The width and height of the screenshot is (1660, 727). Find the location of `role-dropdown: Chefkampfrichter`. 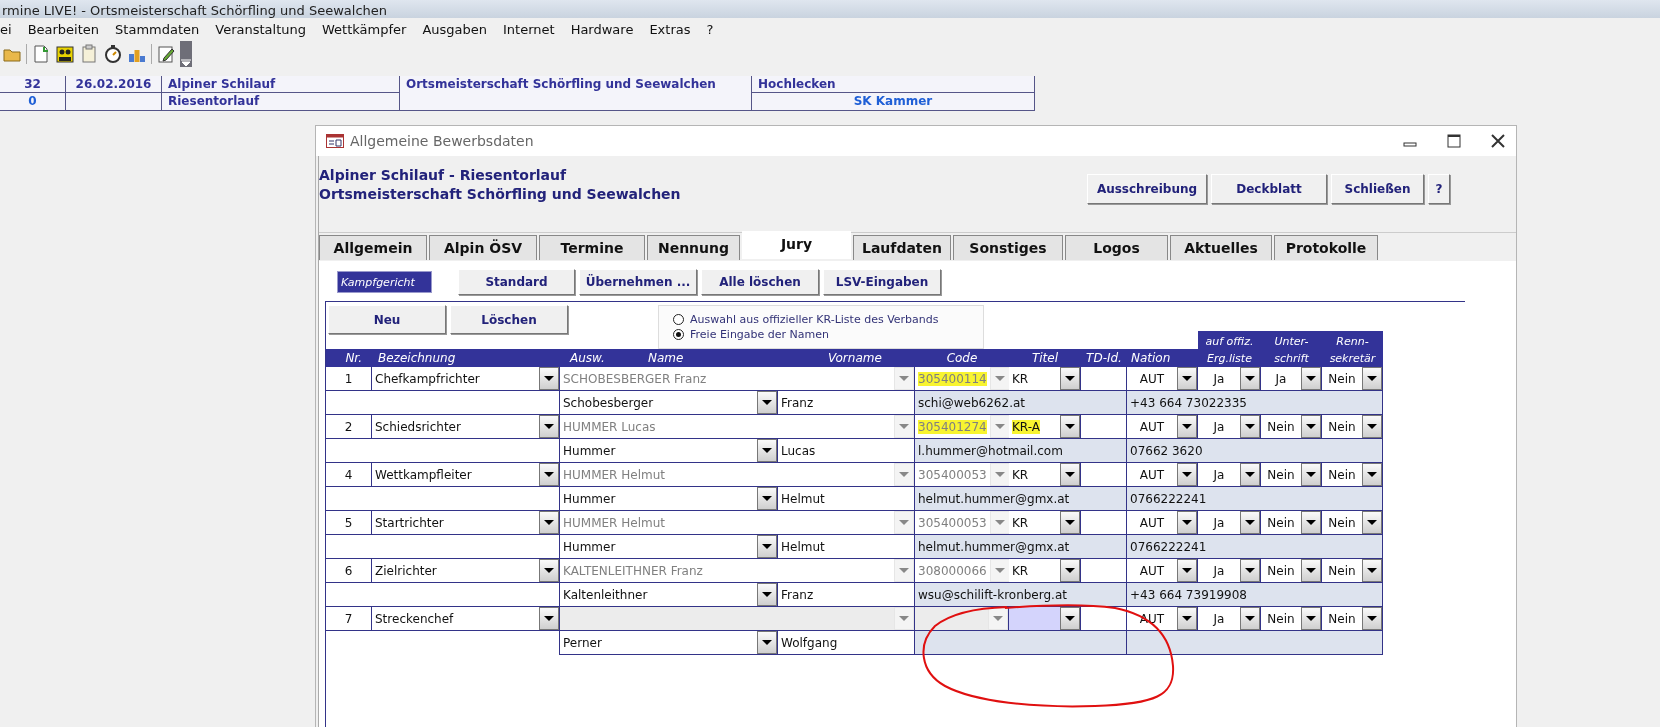

role-dropdown: Chefkampfrichter is located at coordinates (466, 379).